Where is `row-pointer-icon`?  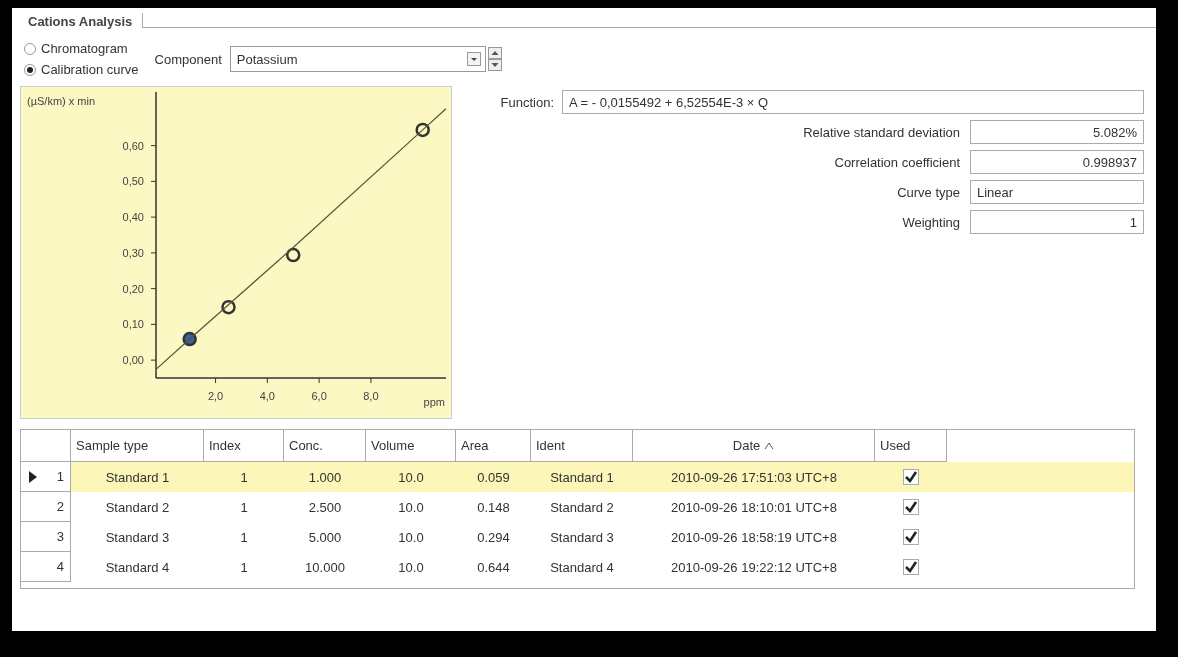
row-pointer-icon is located at coordinates (33, 476).